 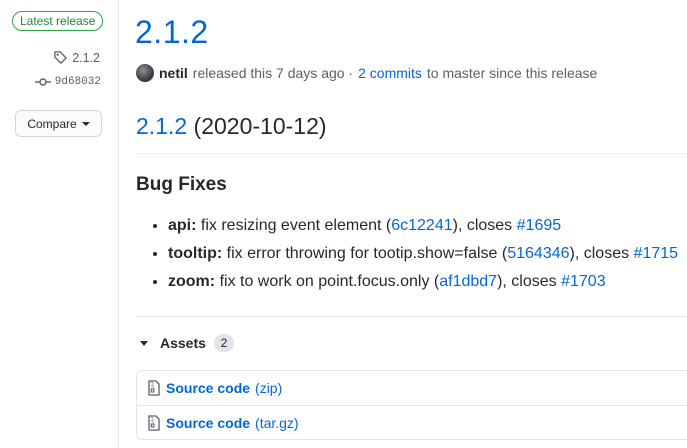 What do you see at coordinates (183, 343) in the screenshot?
I see `assets-label: Assets` at bounding box center [183, 343].